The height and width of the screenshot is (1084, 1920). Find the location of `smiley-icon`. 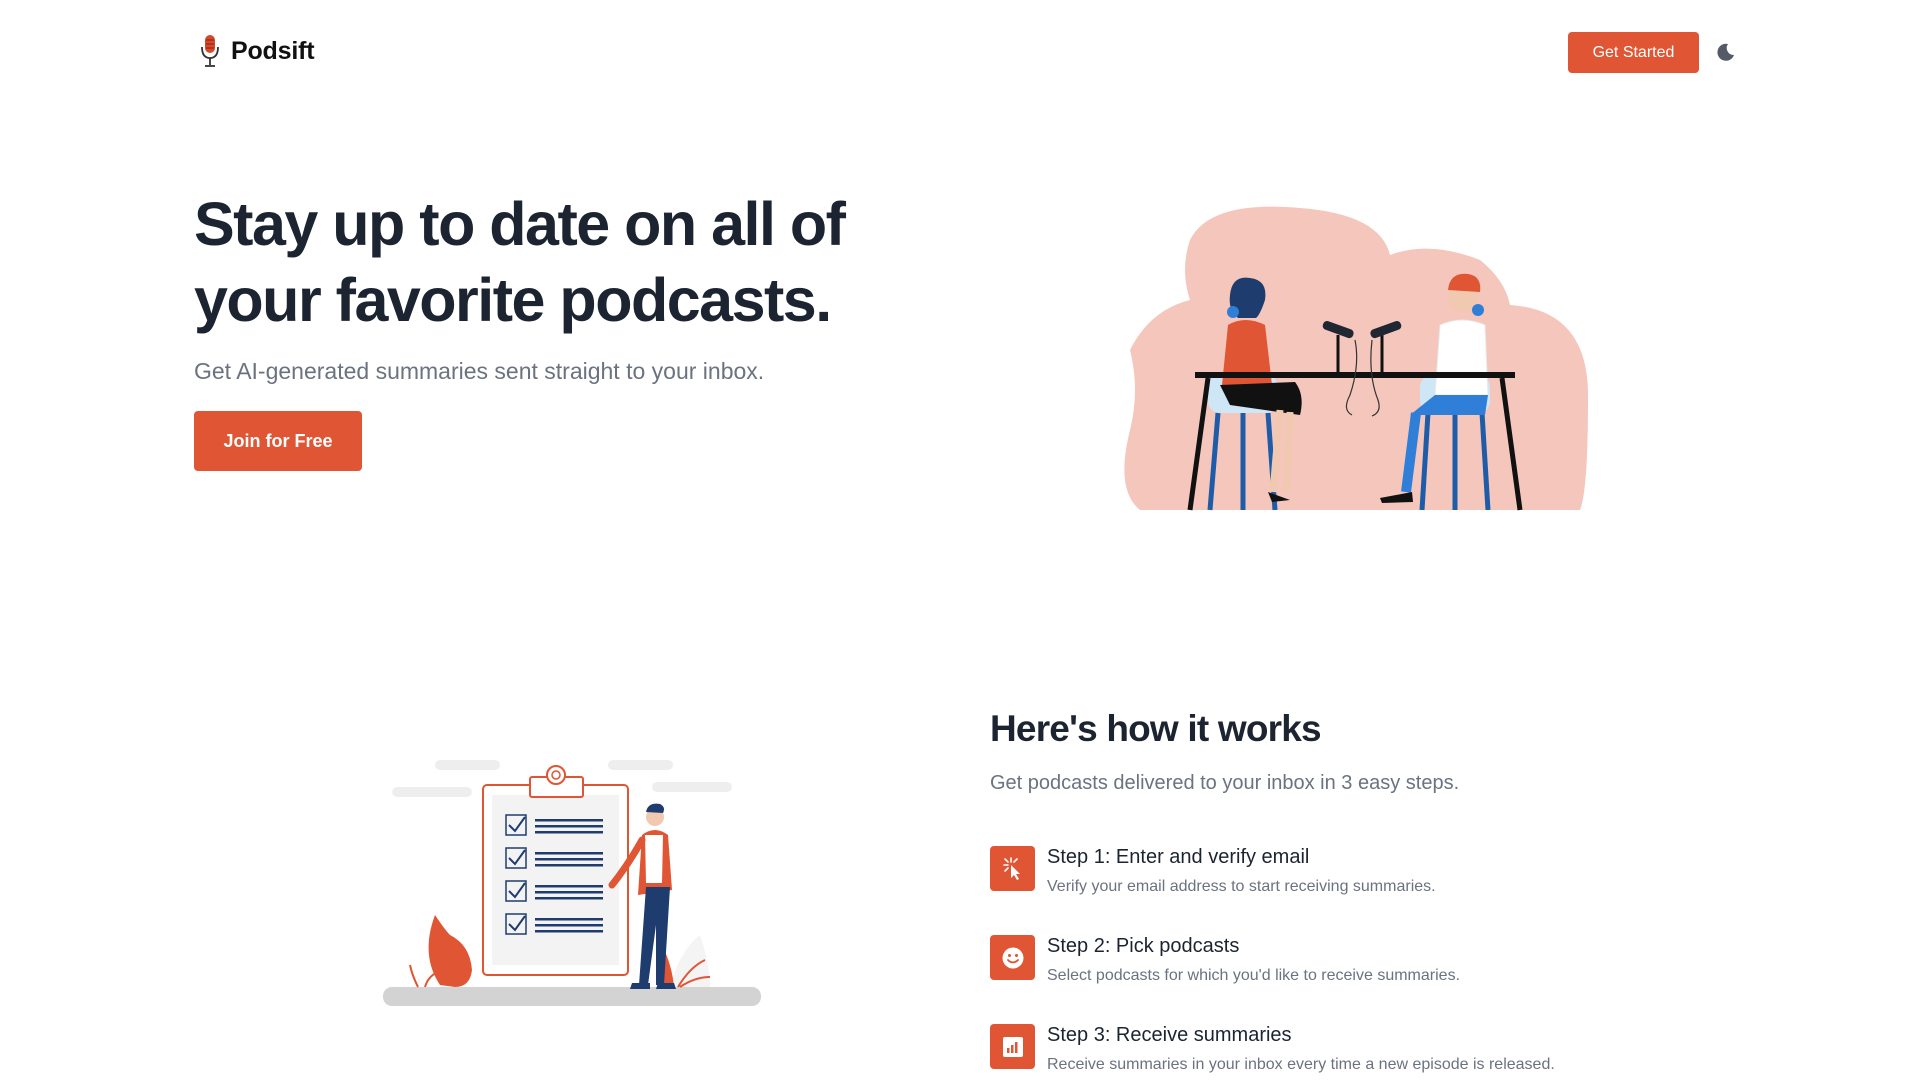

smiley-icon is located at coordinates (1012, 957).